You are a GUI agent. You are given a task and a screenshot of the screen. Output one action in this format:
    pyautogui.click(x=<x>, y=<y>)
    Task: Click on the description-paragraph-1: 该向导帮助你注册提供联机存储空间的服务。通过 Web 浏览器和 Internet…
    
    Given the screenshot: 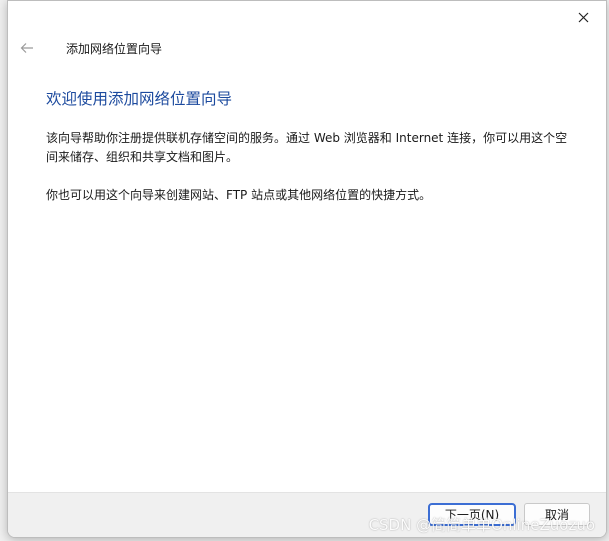 What is the action you would take?
    pyautogui.click(x=307, y=147)
    